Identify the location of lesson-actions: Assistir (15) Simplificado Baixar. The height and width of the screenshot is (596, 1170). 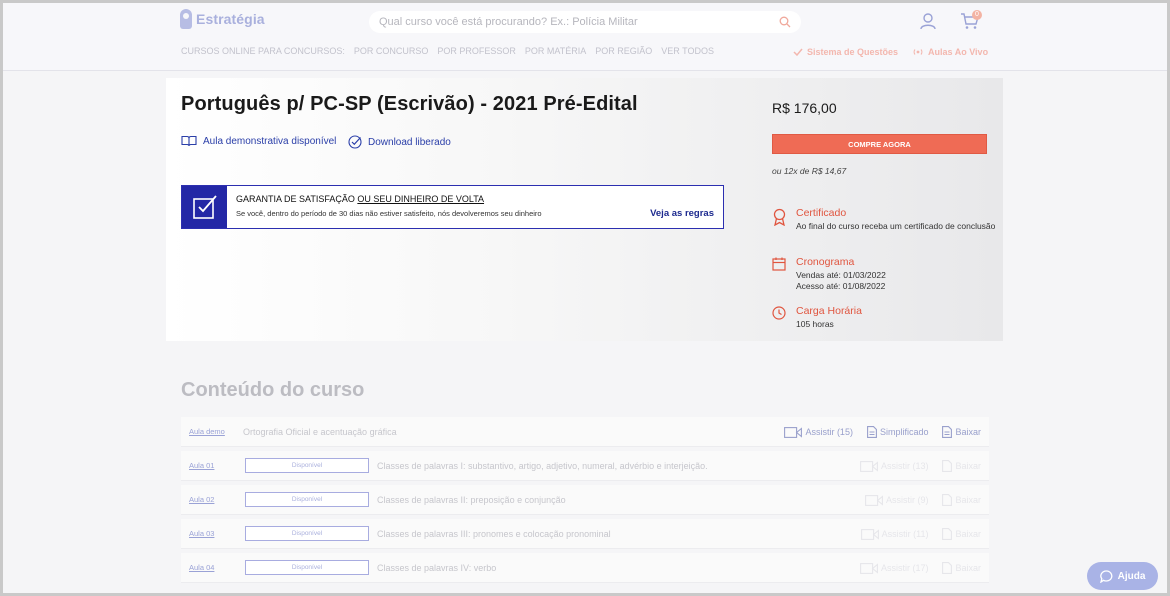
(882, 432).